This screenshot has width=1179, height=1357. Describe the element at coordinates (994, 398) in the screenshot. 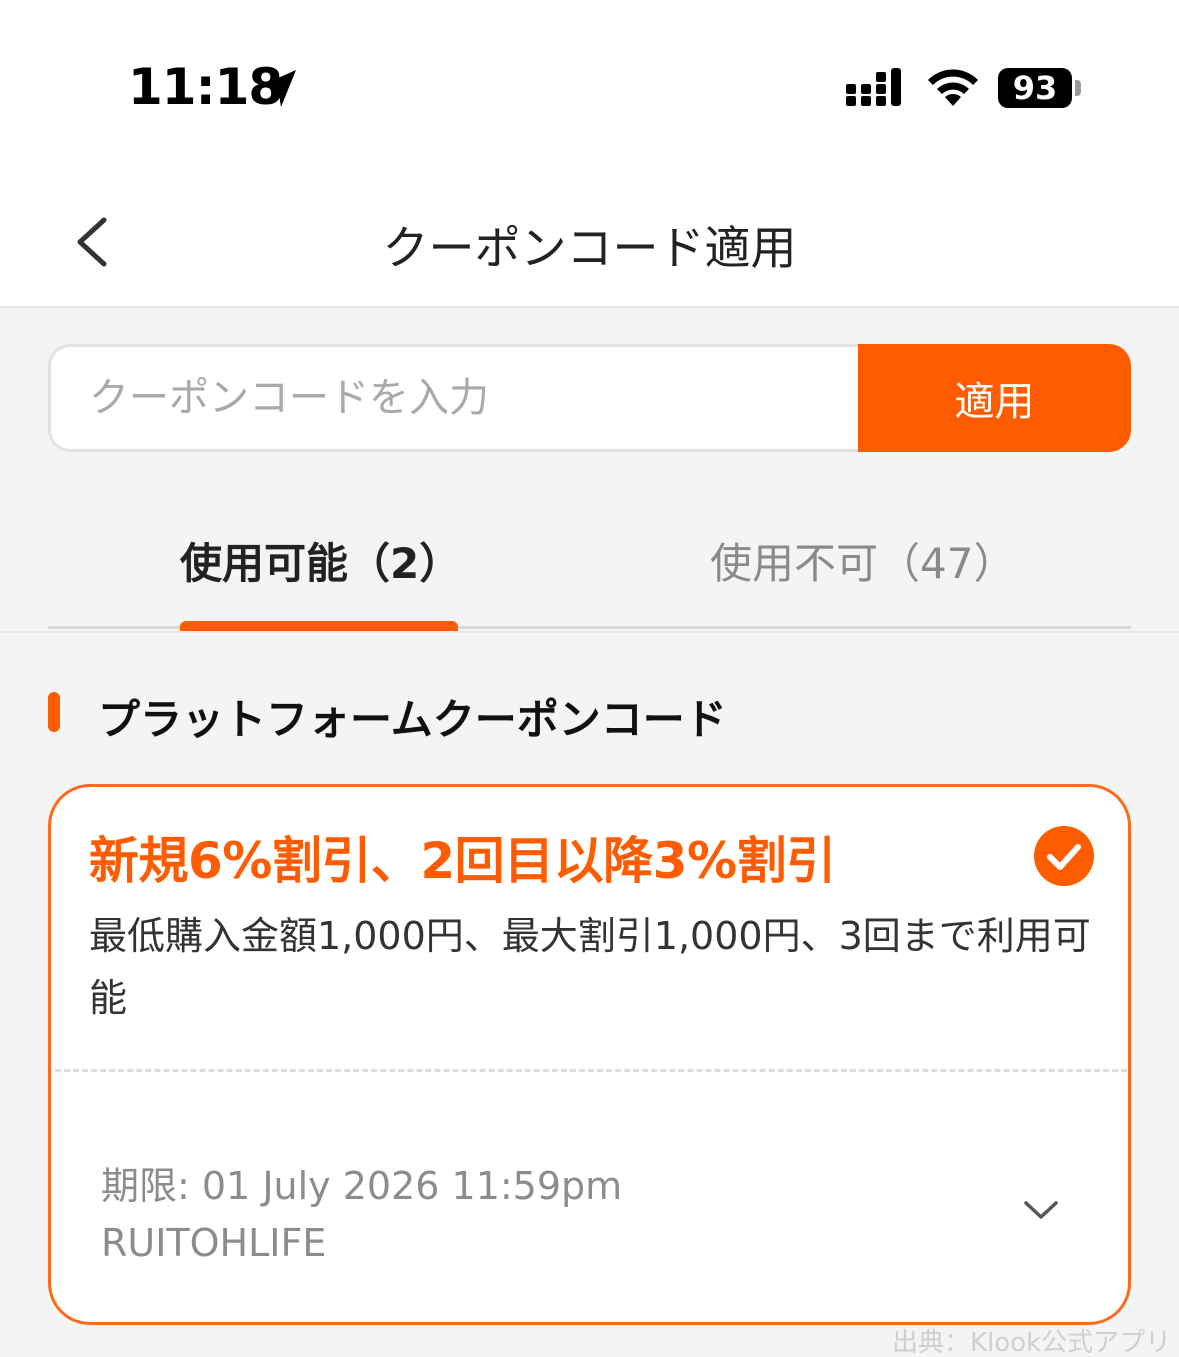

I see `apply-button: 適用` at that location.